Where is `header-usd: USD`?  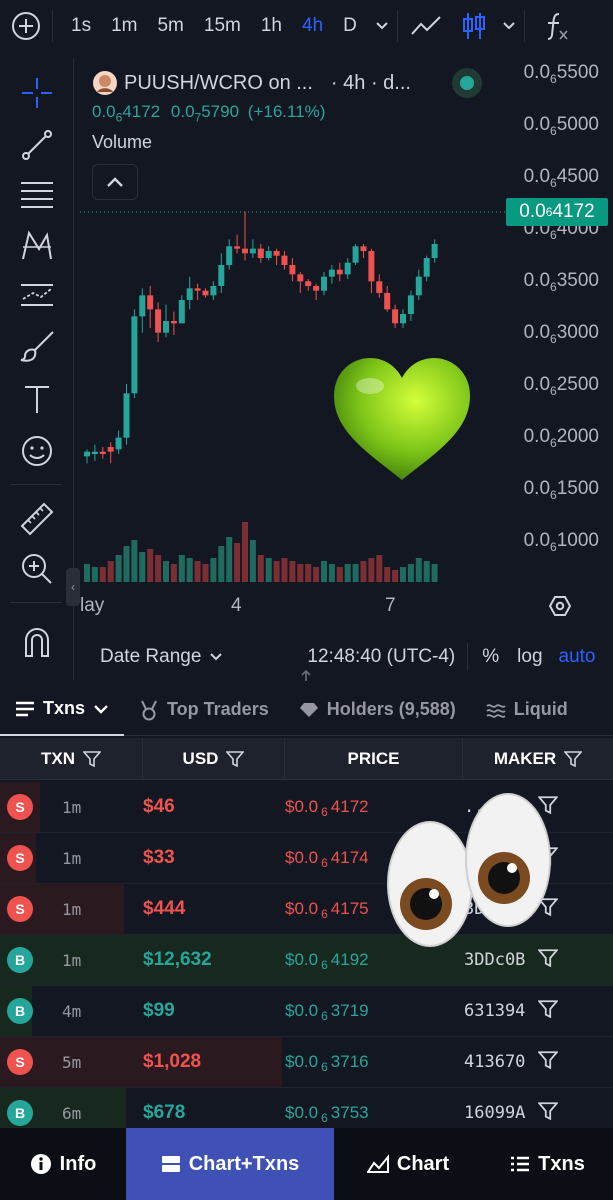
header-usd: USD is located at coordinates (214, 759).